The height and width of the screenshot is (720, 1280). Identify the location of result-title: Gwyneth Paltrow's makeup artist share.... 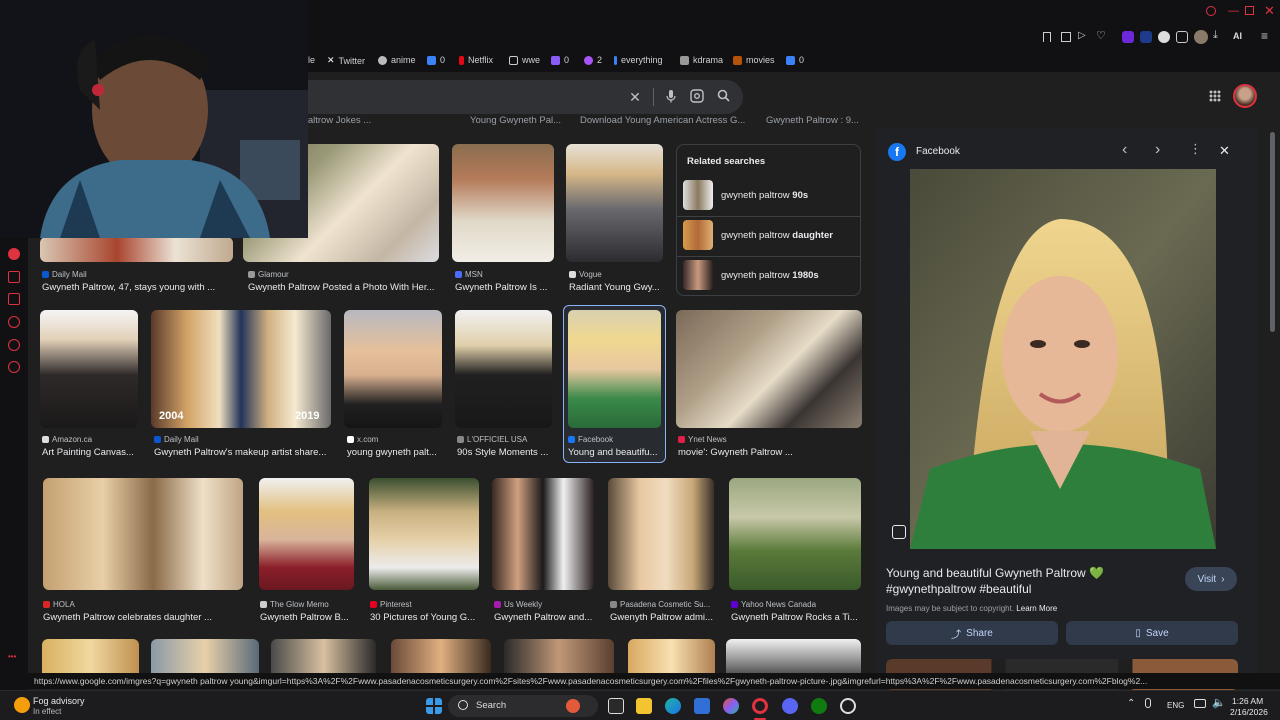
(244, 452).